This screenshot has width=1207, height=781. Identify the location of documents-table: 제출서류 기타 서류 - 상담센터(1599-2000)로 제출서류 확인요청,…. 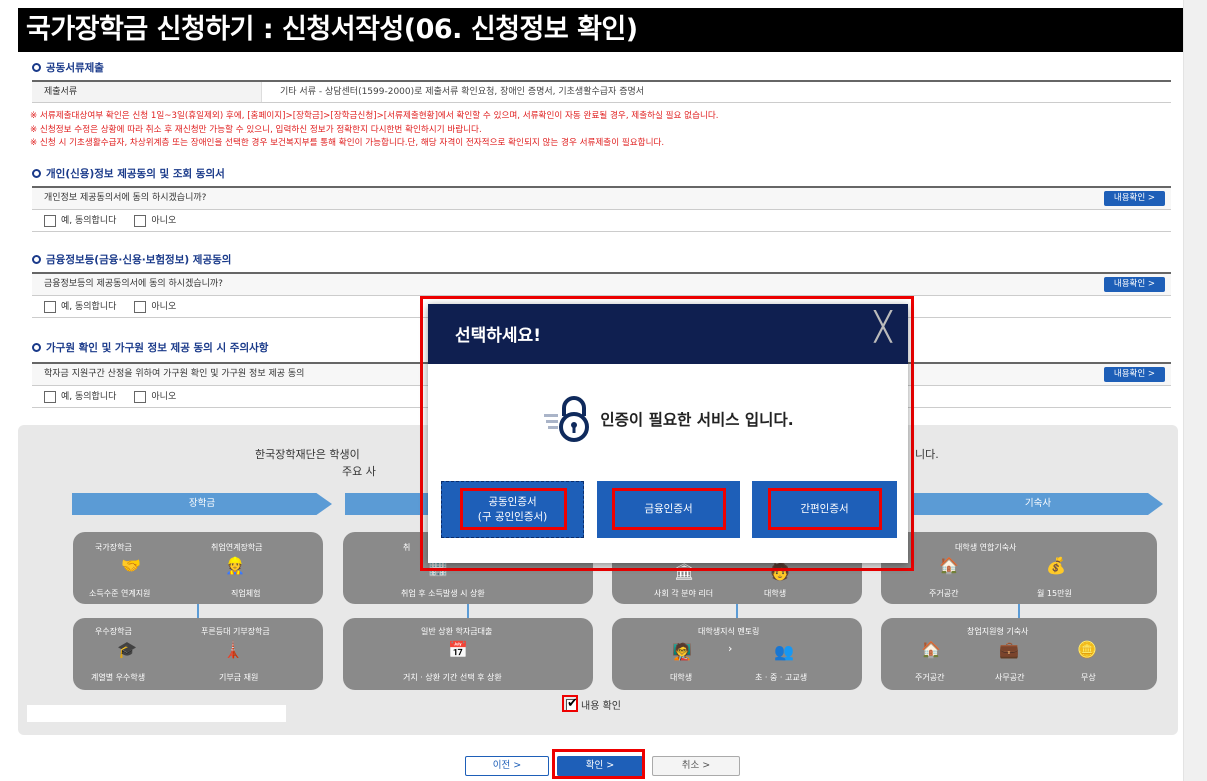
(601, 91).